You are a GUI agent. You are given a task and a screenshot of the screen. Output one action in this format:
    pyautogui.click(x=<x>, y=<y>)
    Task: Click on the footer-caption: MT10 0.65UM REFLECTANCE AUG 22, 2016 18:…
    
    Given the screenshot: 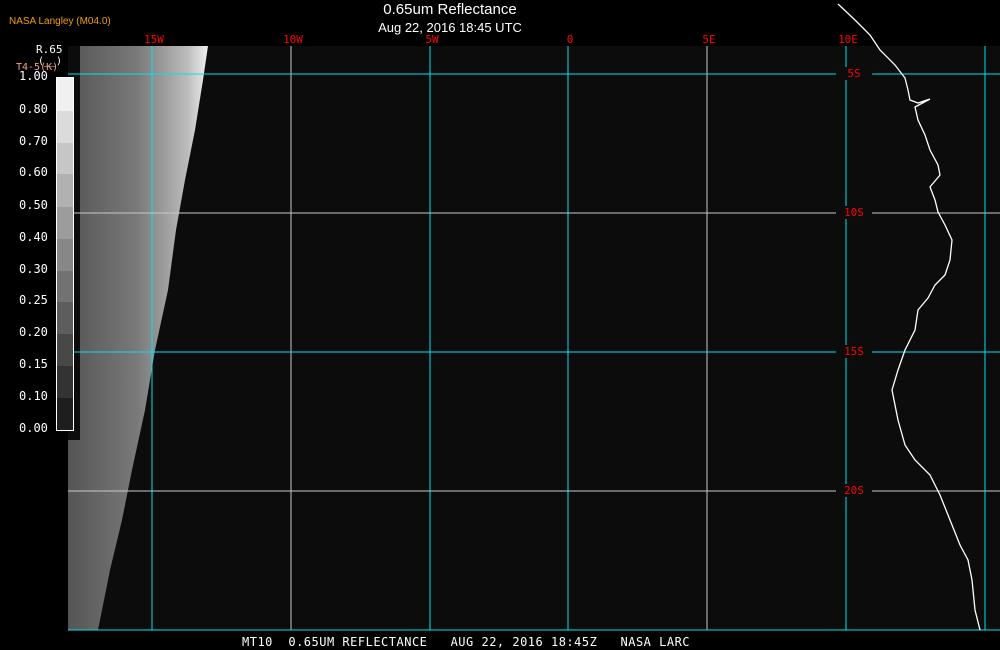 What is the action you would take?
    pyautogui.click(x=466, y=642)
    